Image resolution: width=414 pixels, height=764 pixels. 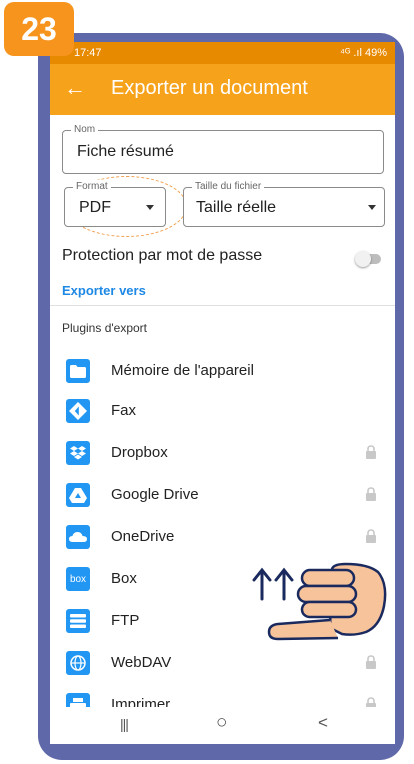 I want to click on plugin-label: WebDAV, so click(x=141, y=662).